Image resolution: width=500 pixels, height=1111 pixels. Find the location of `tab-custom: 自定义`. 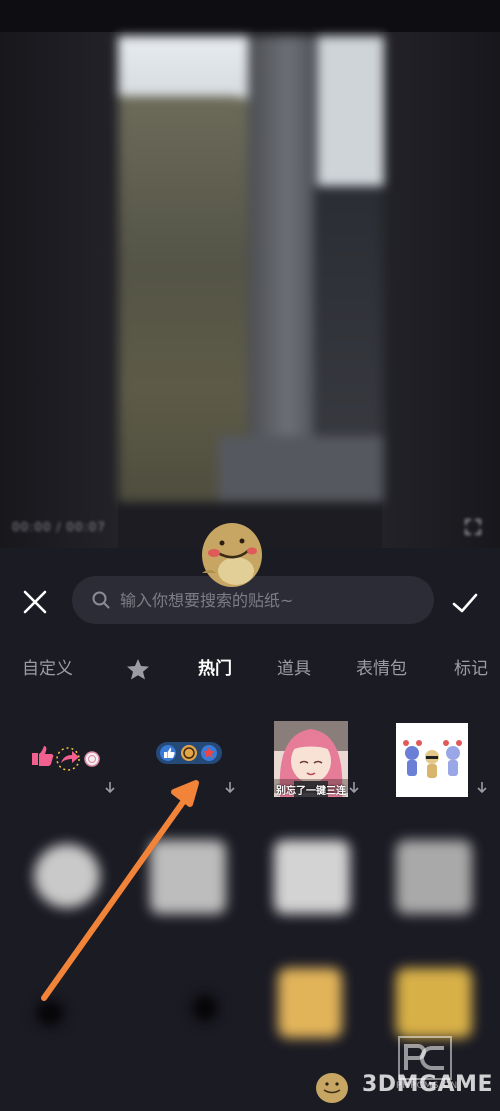

tab-custom: 自定义 is located at coordinates (47, 669).